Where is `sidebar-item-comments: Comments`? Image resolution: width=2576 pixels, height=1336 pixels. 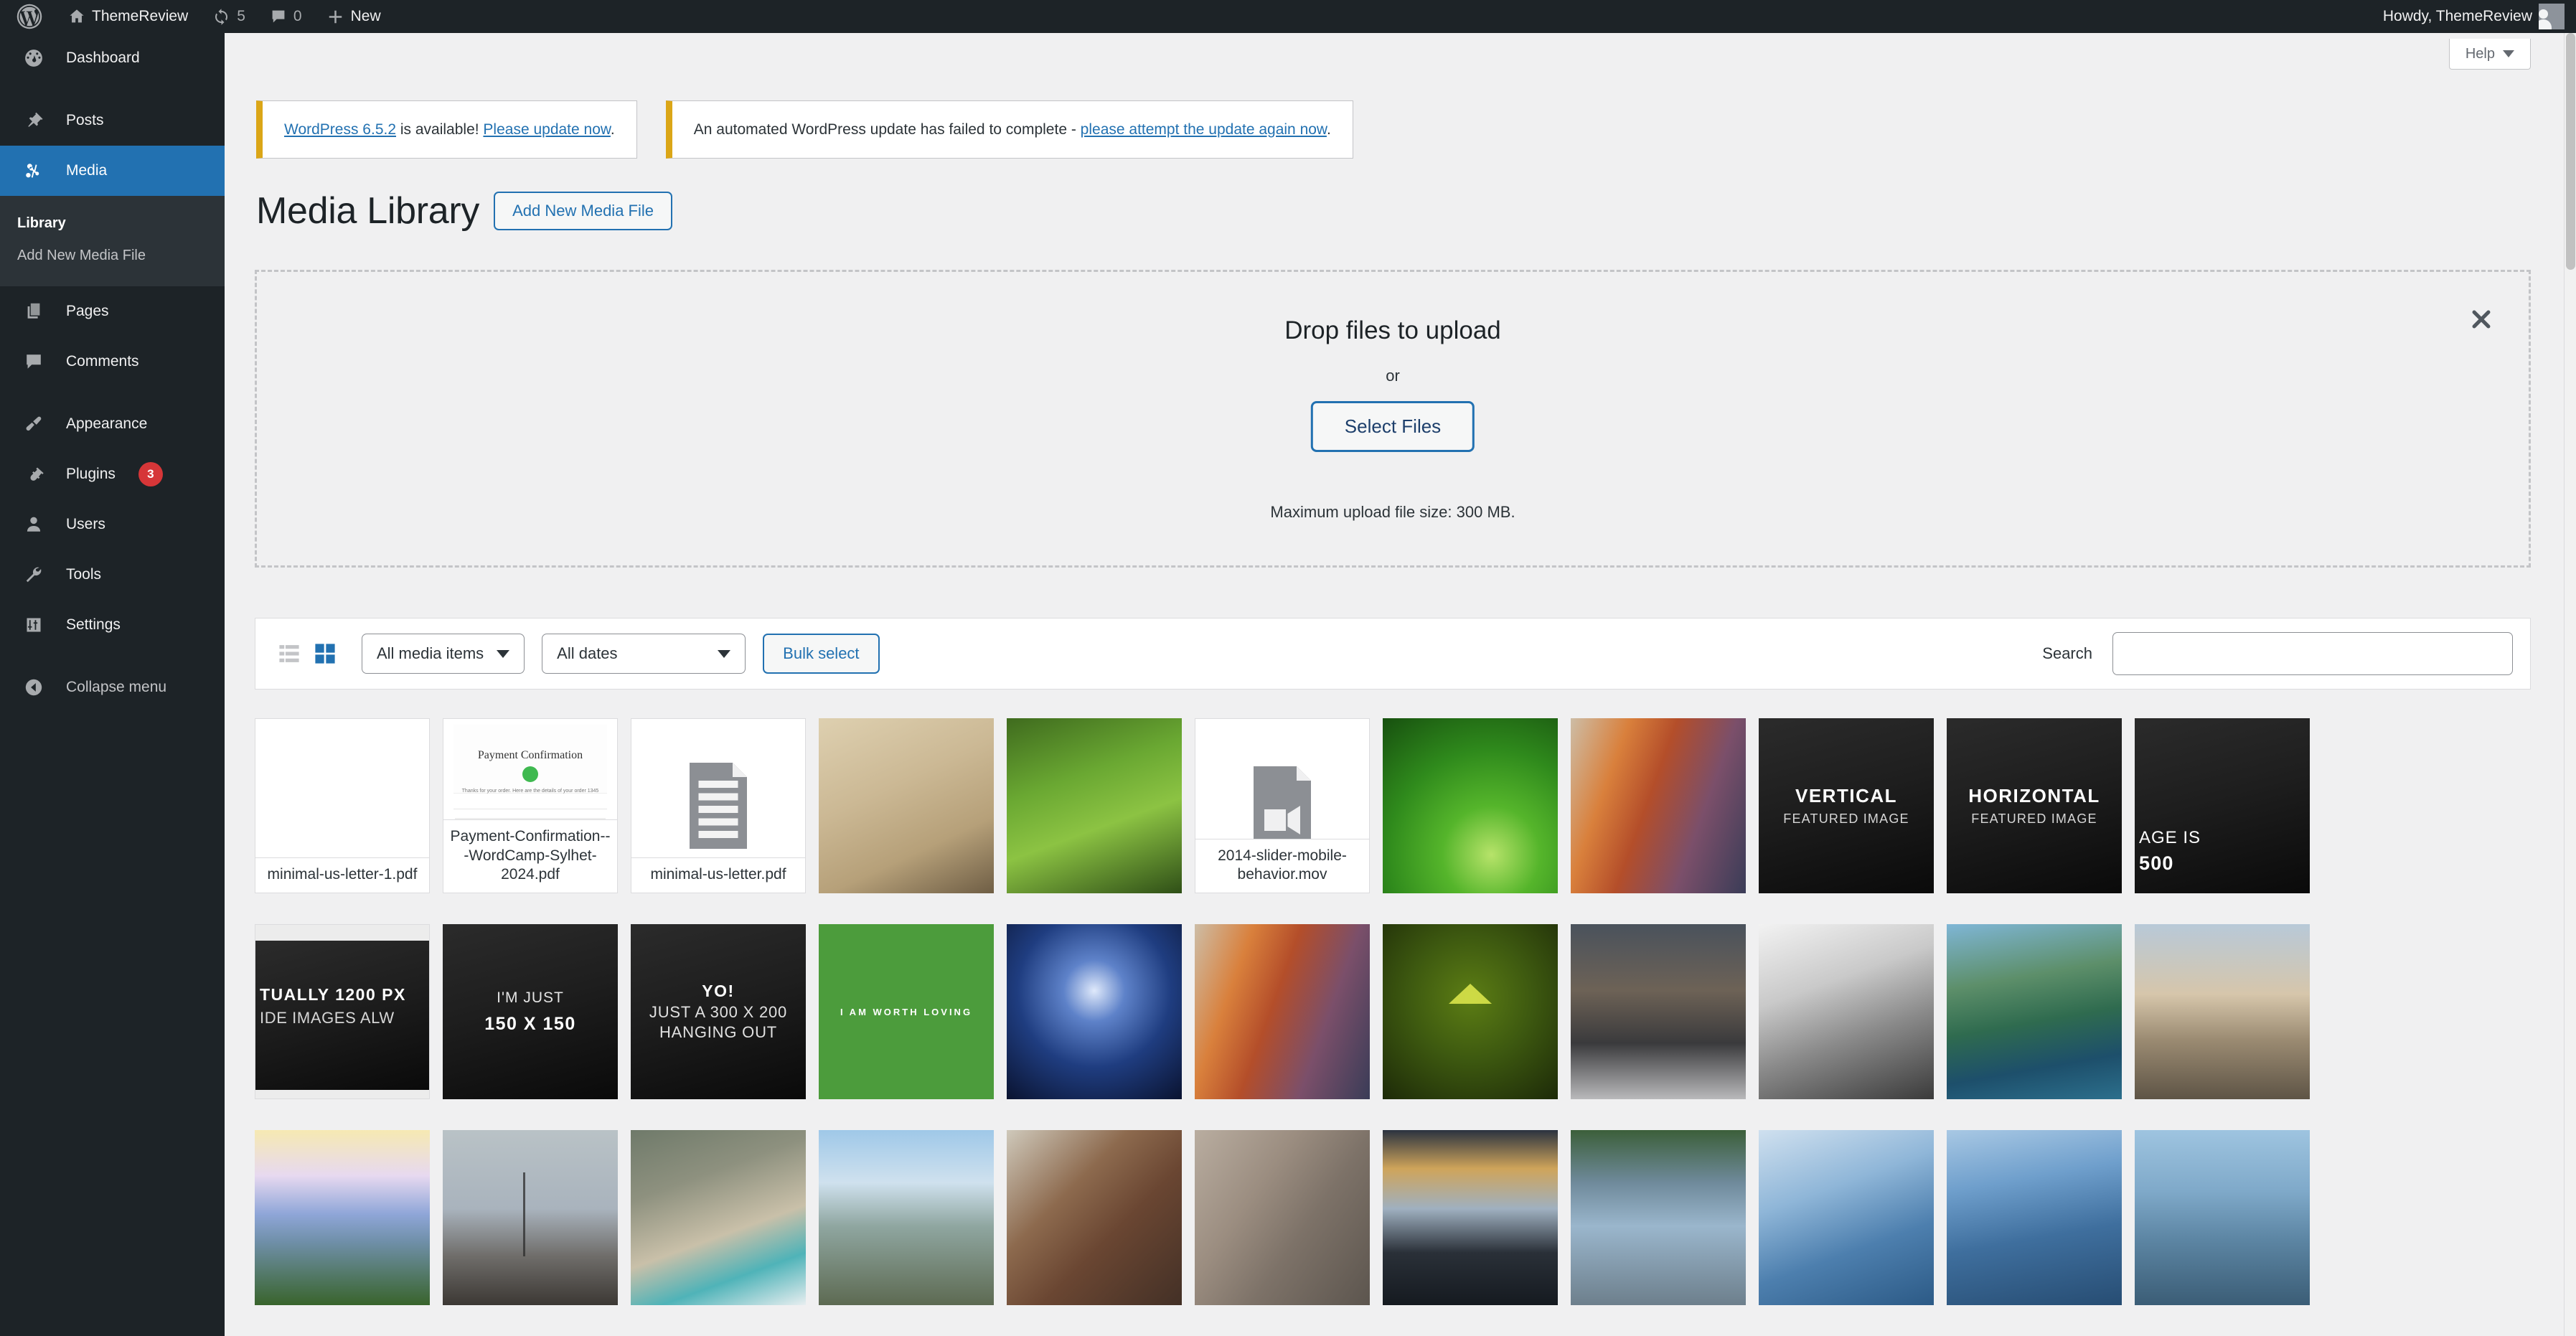 sidebar-item-comments: Comments is located at coordinates (112, 362).